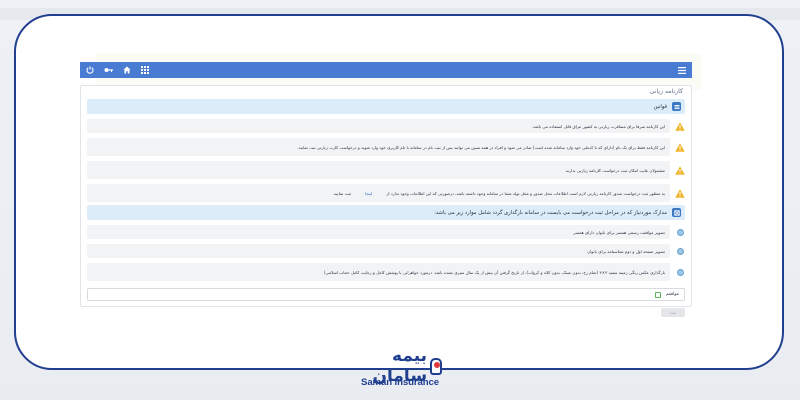 The image size is (800, 400). I want to click on grid-icon, so click(145, 70).